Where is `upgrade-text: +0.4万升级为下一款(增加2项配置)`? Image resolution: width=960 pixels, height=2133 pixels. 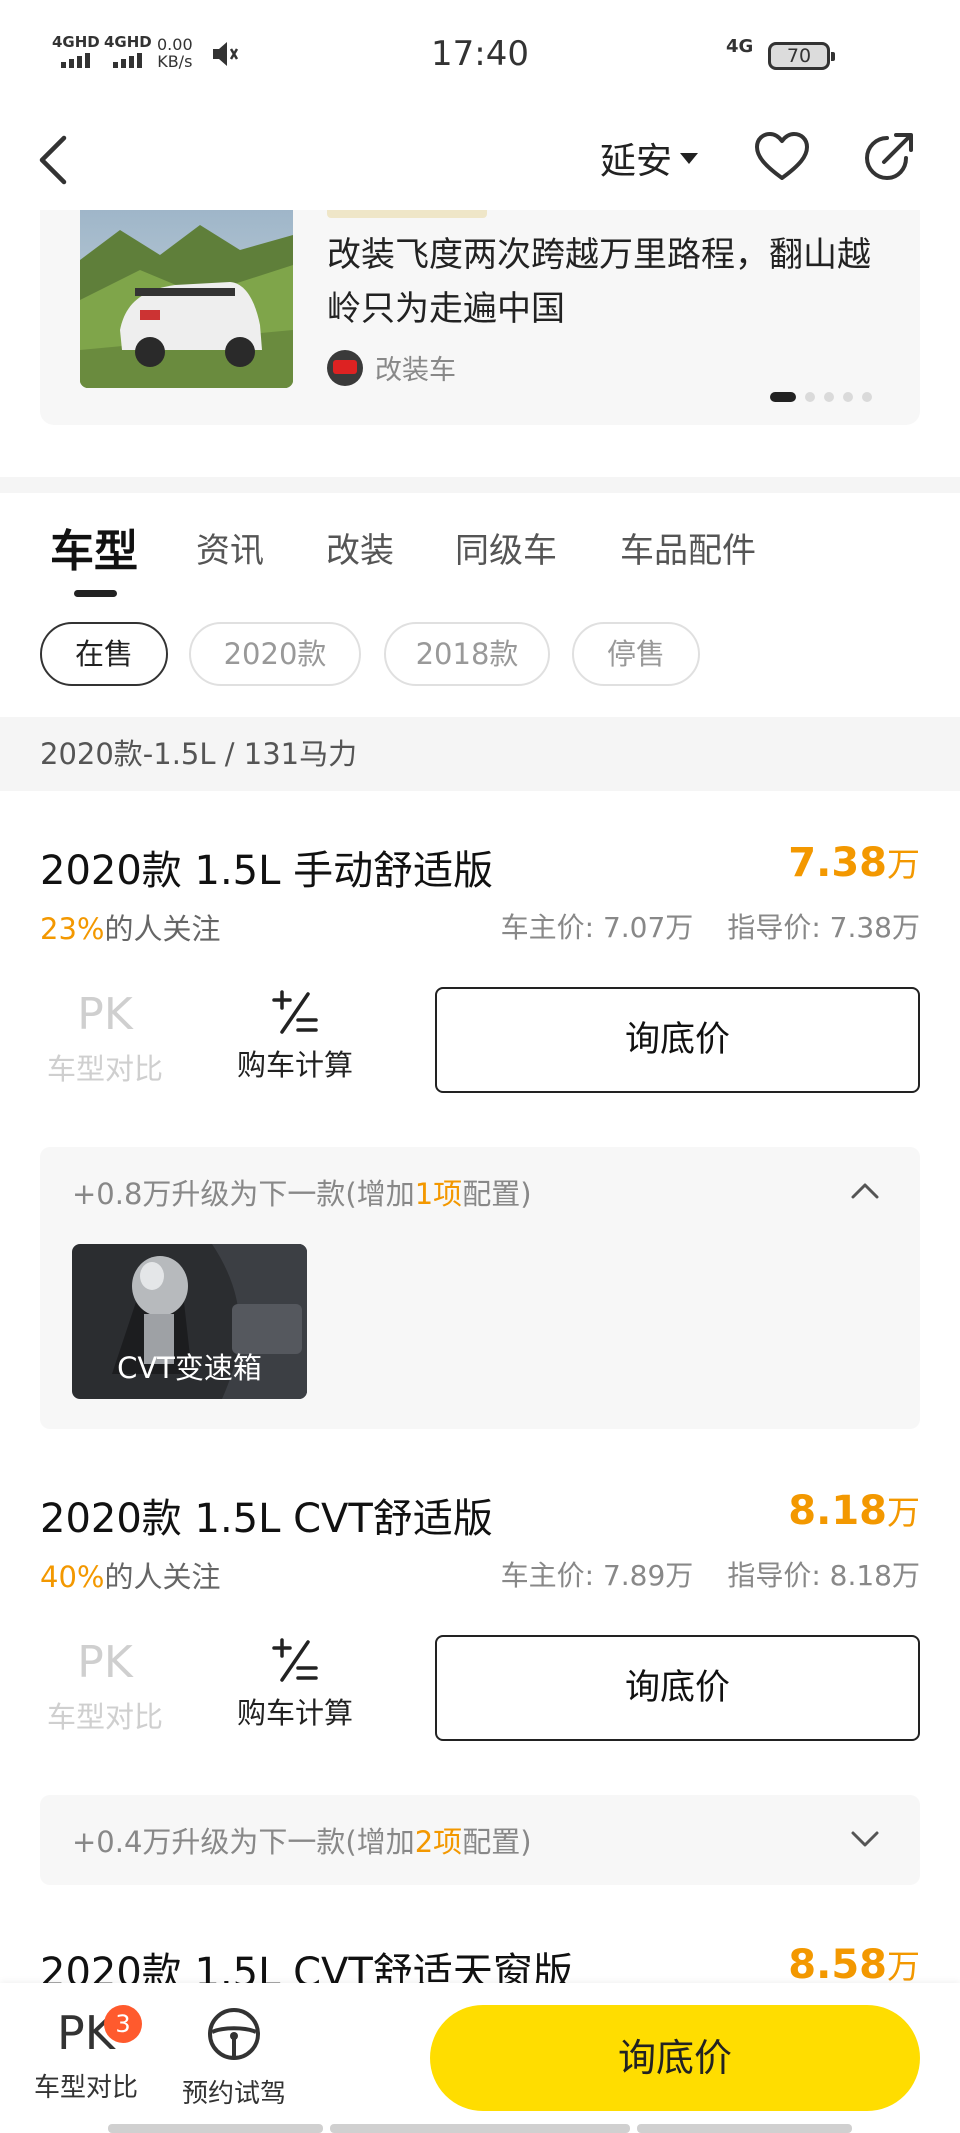
upgrade-text: +0.4万升级为下一款(增加2项配置) is located at coordinates (302, 1840).